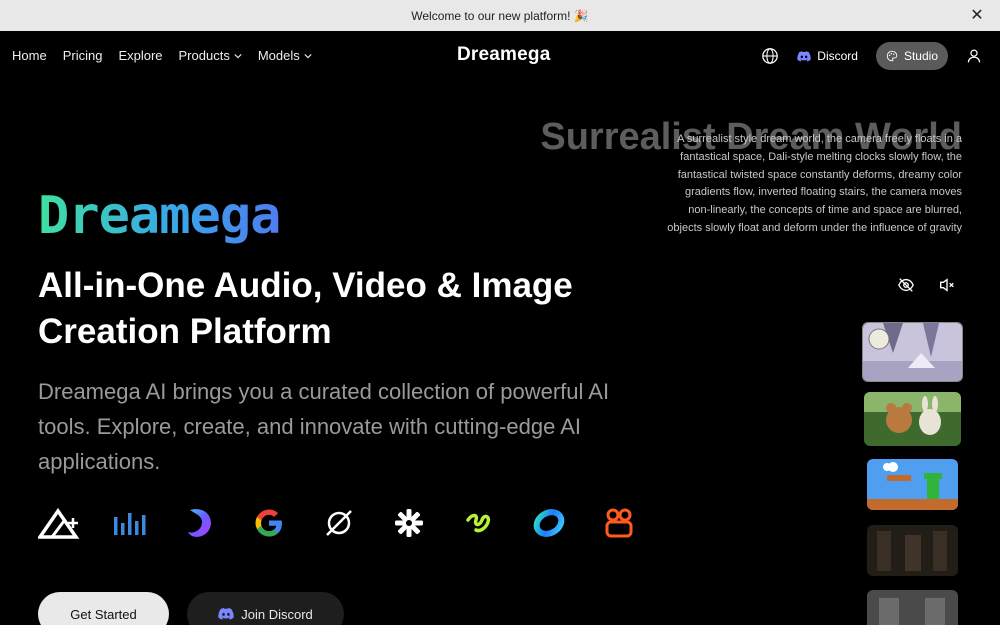  I want to click on thumbnail-surreal, so click(912, 352).